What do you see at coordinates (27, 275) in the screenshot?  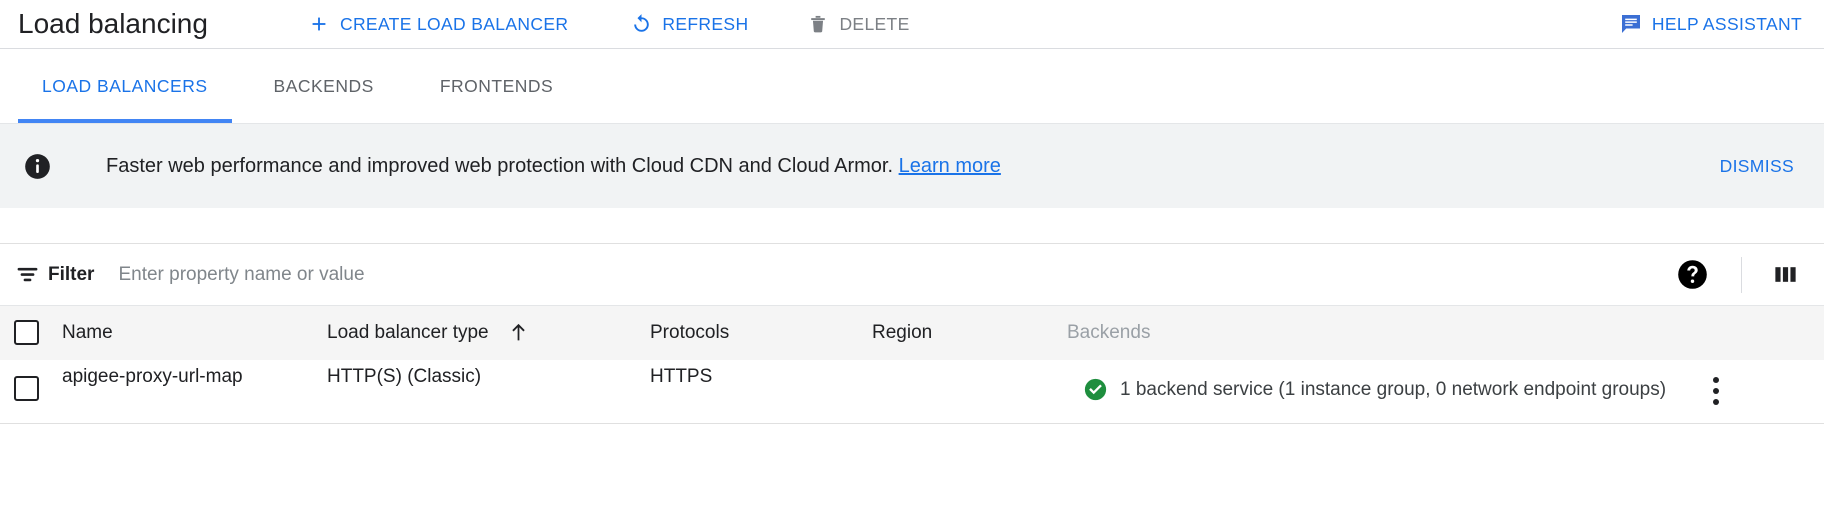 I see `filter-icon` at bounding box center [27, 275].